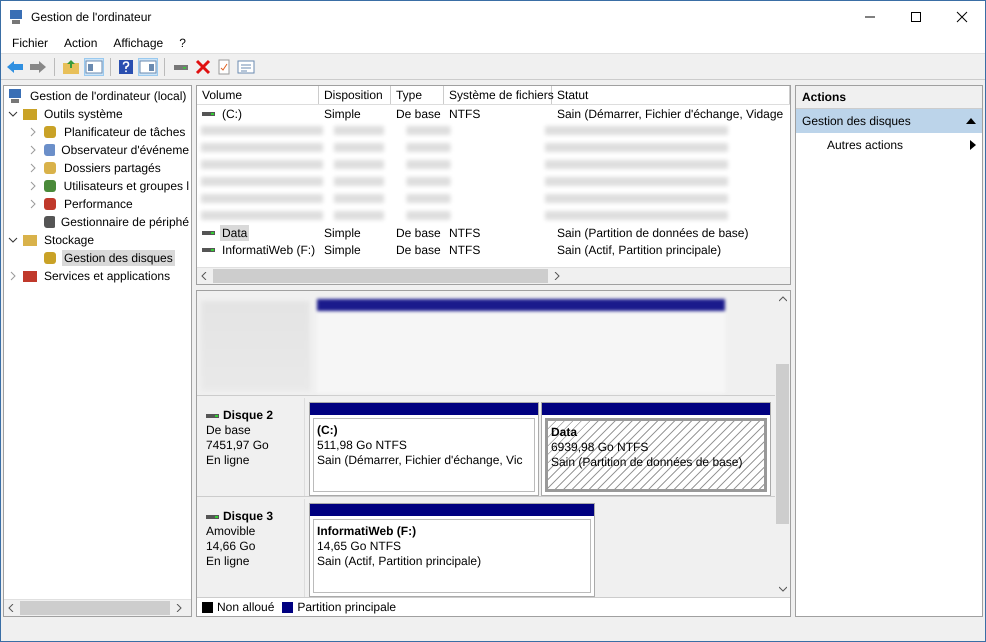  What do you see at coordinates (248, 415) in the screenshot?
I see `disk-name: Disque 2` at bounding box center [248, 415].